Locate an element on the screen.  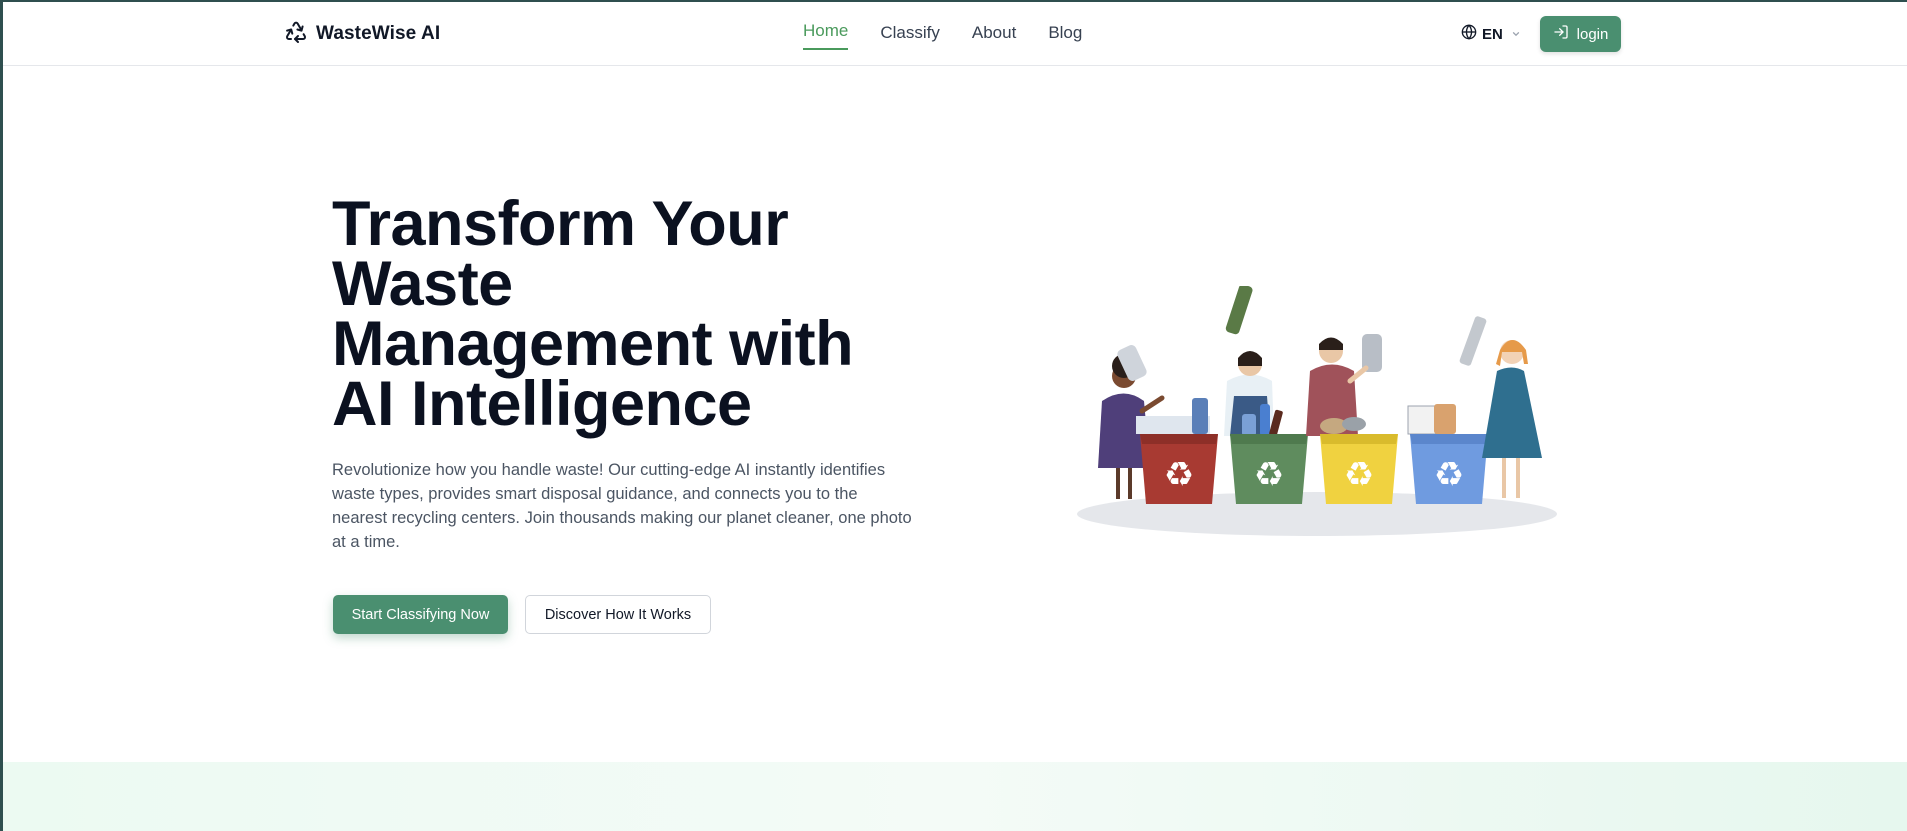
nav-about: About is located at coordinates (994, 33).